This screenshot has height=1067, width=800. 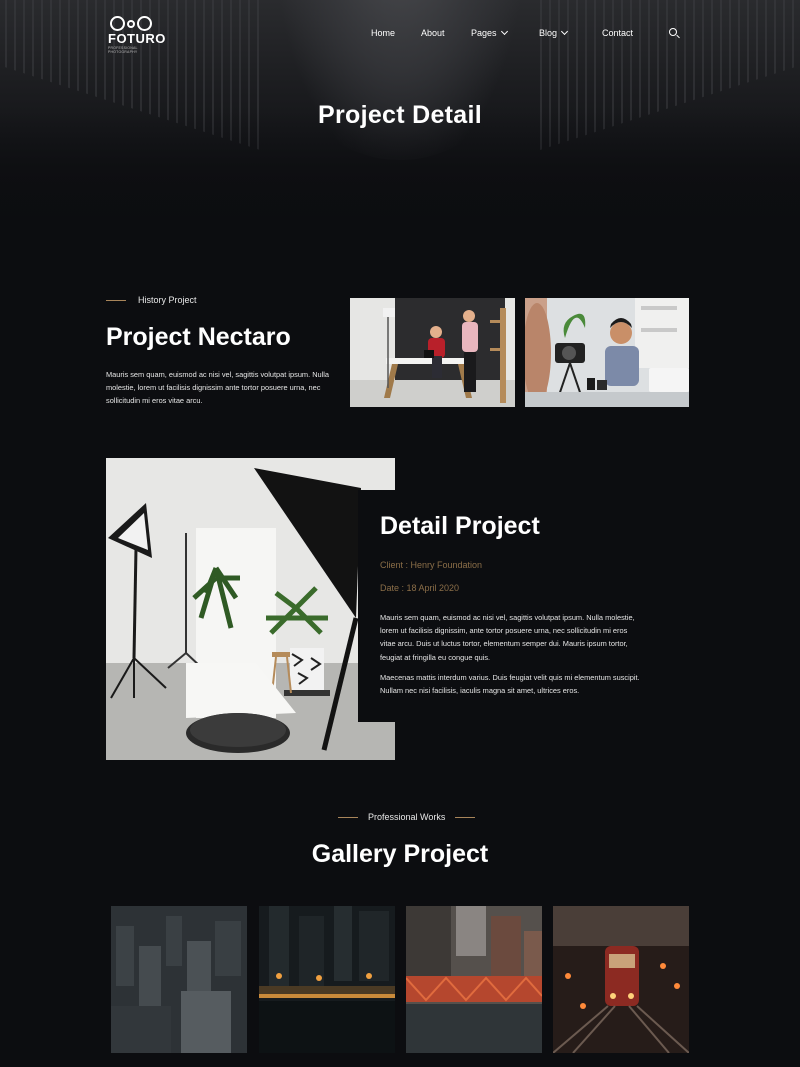 What do you see at coordinates (123, 50) in the screenshot?
I see `brand-tagline: PROFESSIONAL PHOTOGRAPHY` at bounding box center [123, 50].